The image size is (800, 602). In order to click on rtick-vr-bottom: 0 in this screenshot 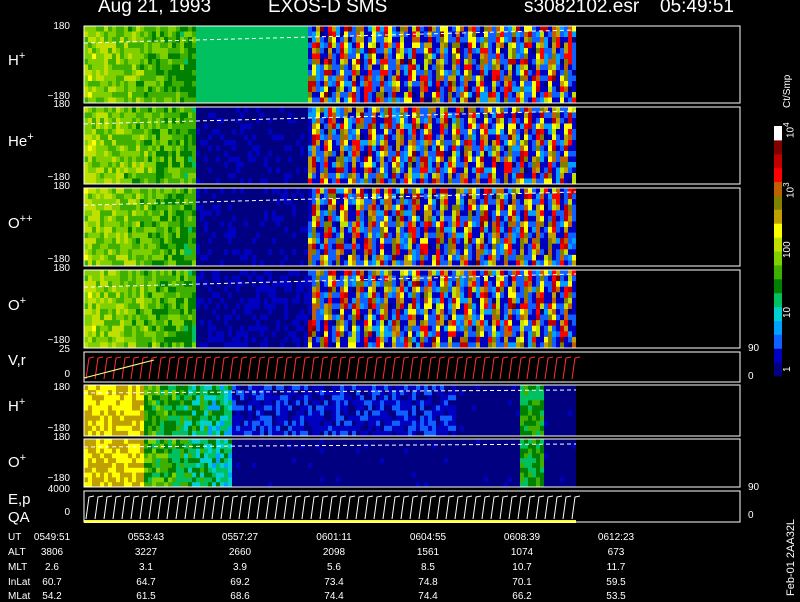, I will do `click(751, 376)`.